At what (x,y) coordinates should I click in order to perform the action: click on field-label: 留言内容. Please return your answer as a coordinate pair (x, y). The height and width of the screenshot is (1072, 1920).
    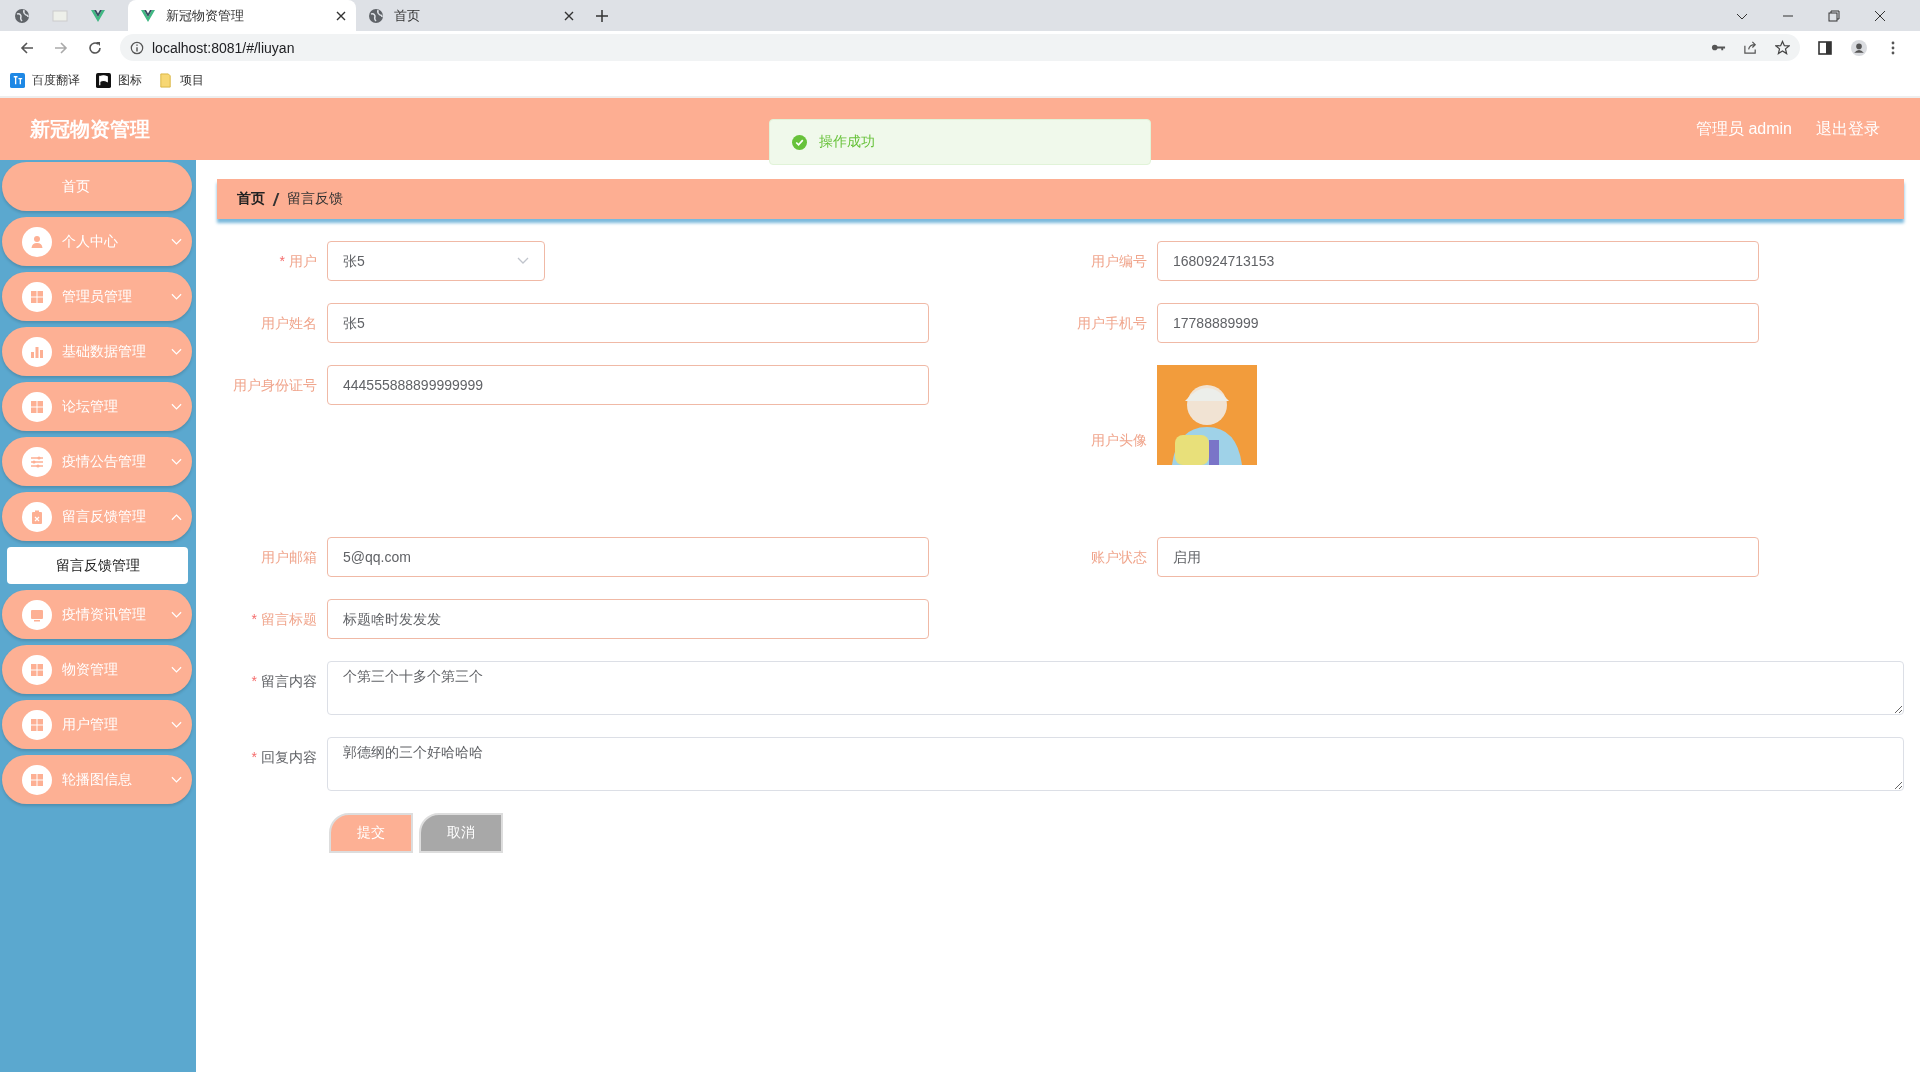
    Looking at the image, I should click on (289, 681).